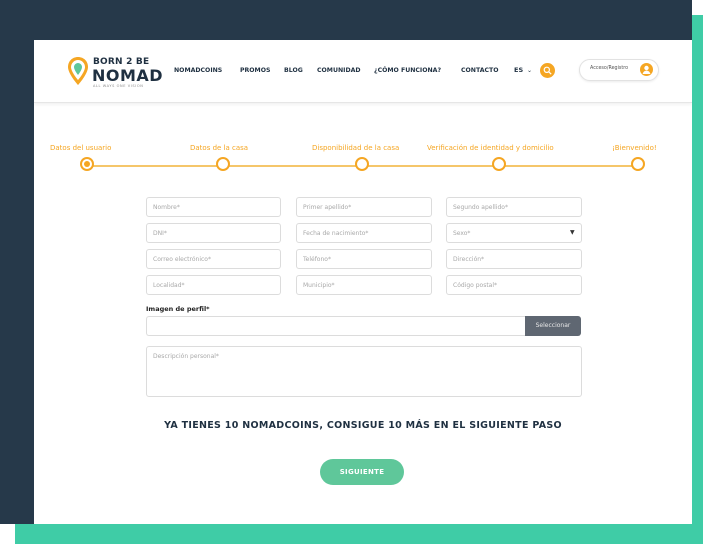  I want to click on personal-description-textarea, so click(364, 371).